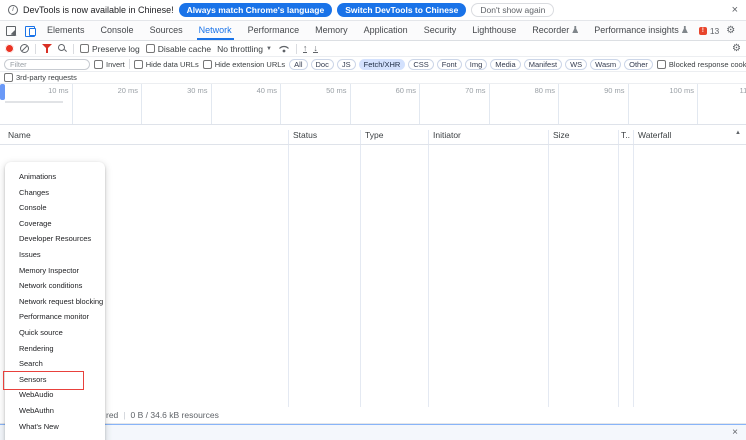 Image resolution: width=746 pixels, height=440 pixels. What do you see at coordinates (447, 135) in the screenshot?
I see `column-header-initiator: Initiator` at bounding box center [447, 135].